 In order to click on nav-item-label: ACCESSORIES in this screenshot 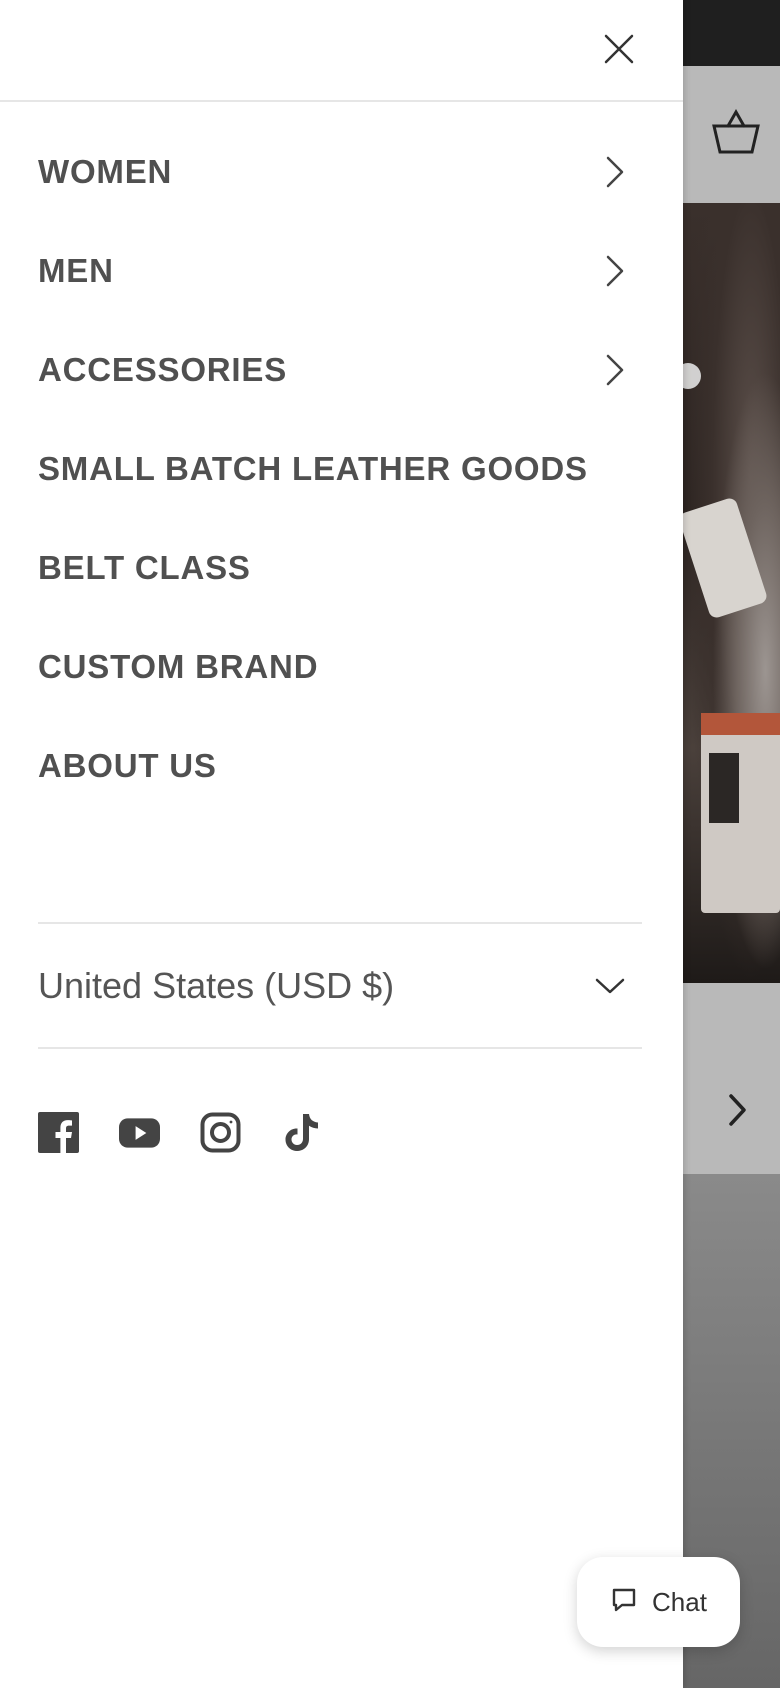, I will do `click(163, 369)`.